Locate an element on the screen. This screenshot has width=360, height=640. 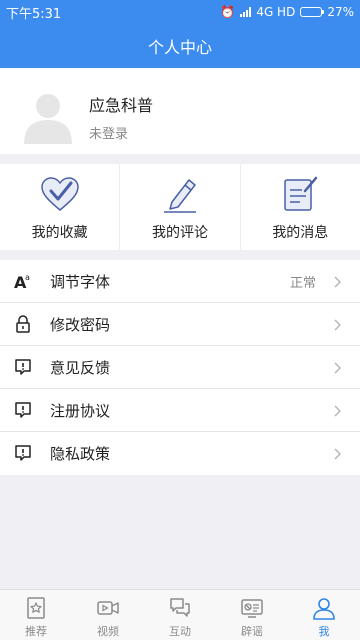
quick-actions: 我的收藏 我的评论 我的消息 is located at coordinates (180, 207).